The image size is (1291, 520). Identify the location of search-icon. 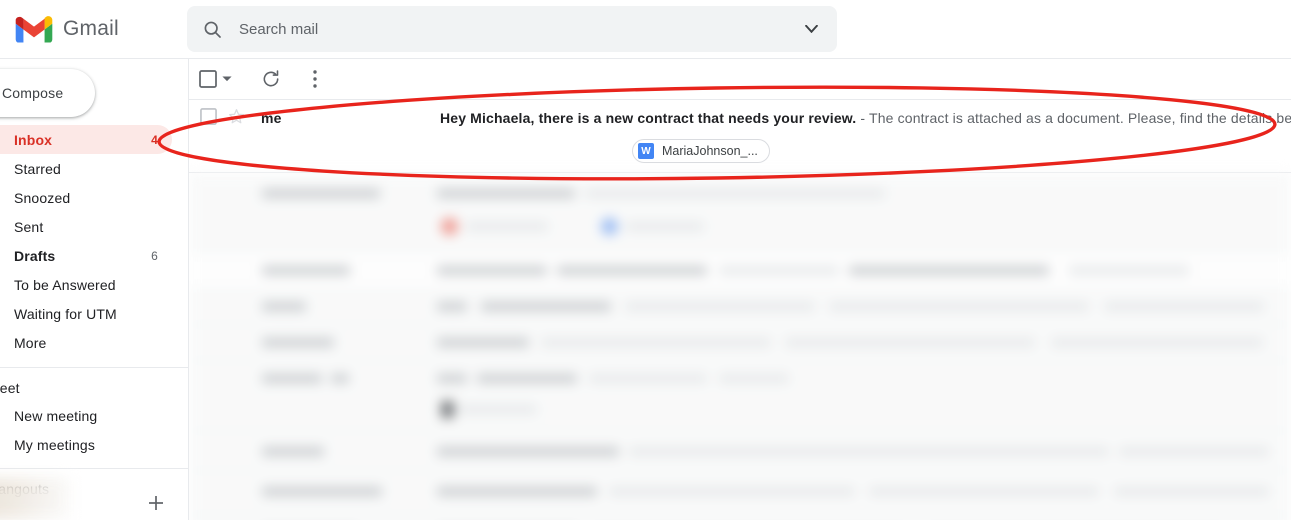
(212, 29).